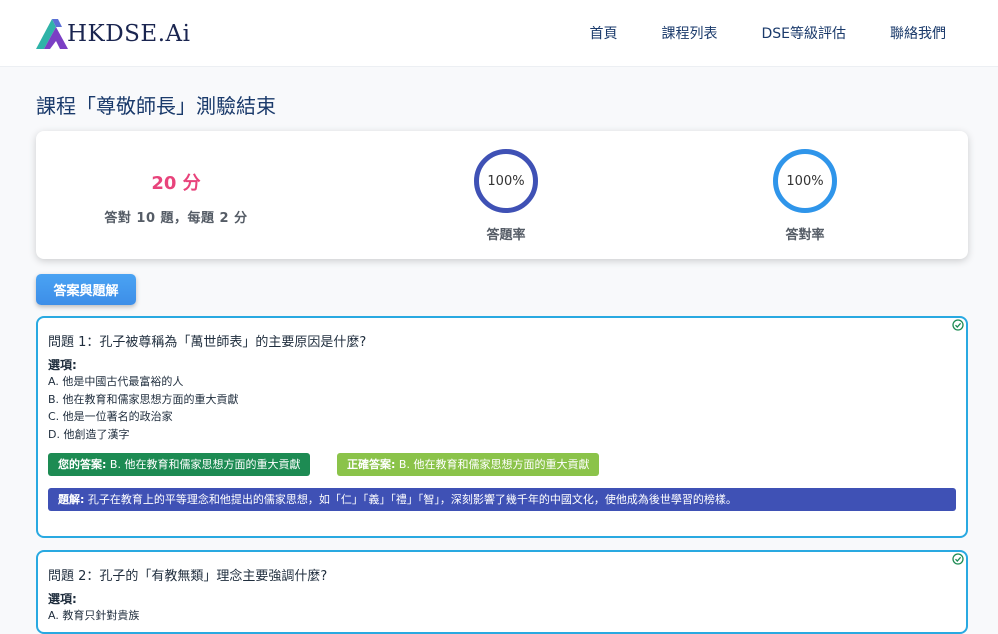 This screenshot has width=998, height=634. Describe the element at coordinates (86, 289) in the screenshot. I see `answers-explanations-button: 答案與題解` at that location.